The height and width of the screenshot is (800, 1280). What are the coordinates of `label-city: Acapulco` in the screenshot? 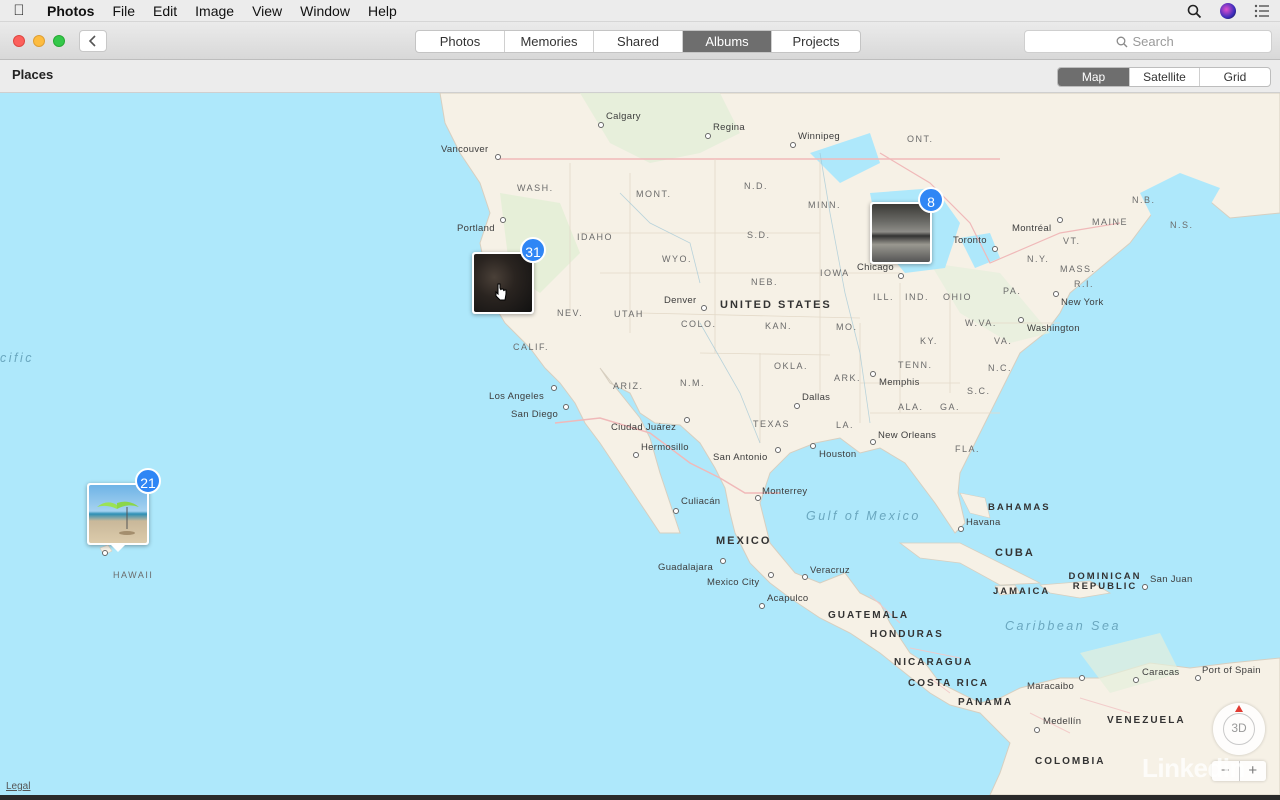 It's located at (788, 598).